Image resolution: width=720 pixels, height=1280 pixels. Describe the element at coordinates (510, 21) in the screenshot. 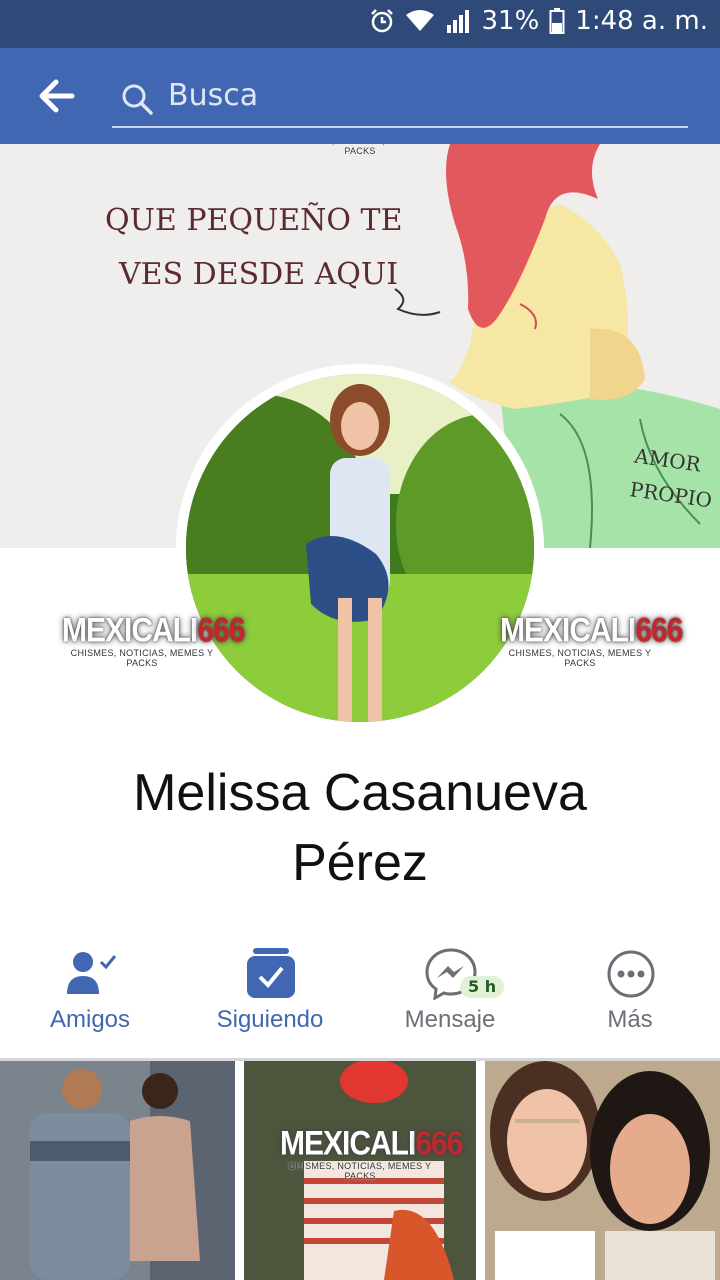

I see `battery-percent: 31%` at that location.